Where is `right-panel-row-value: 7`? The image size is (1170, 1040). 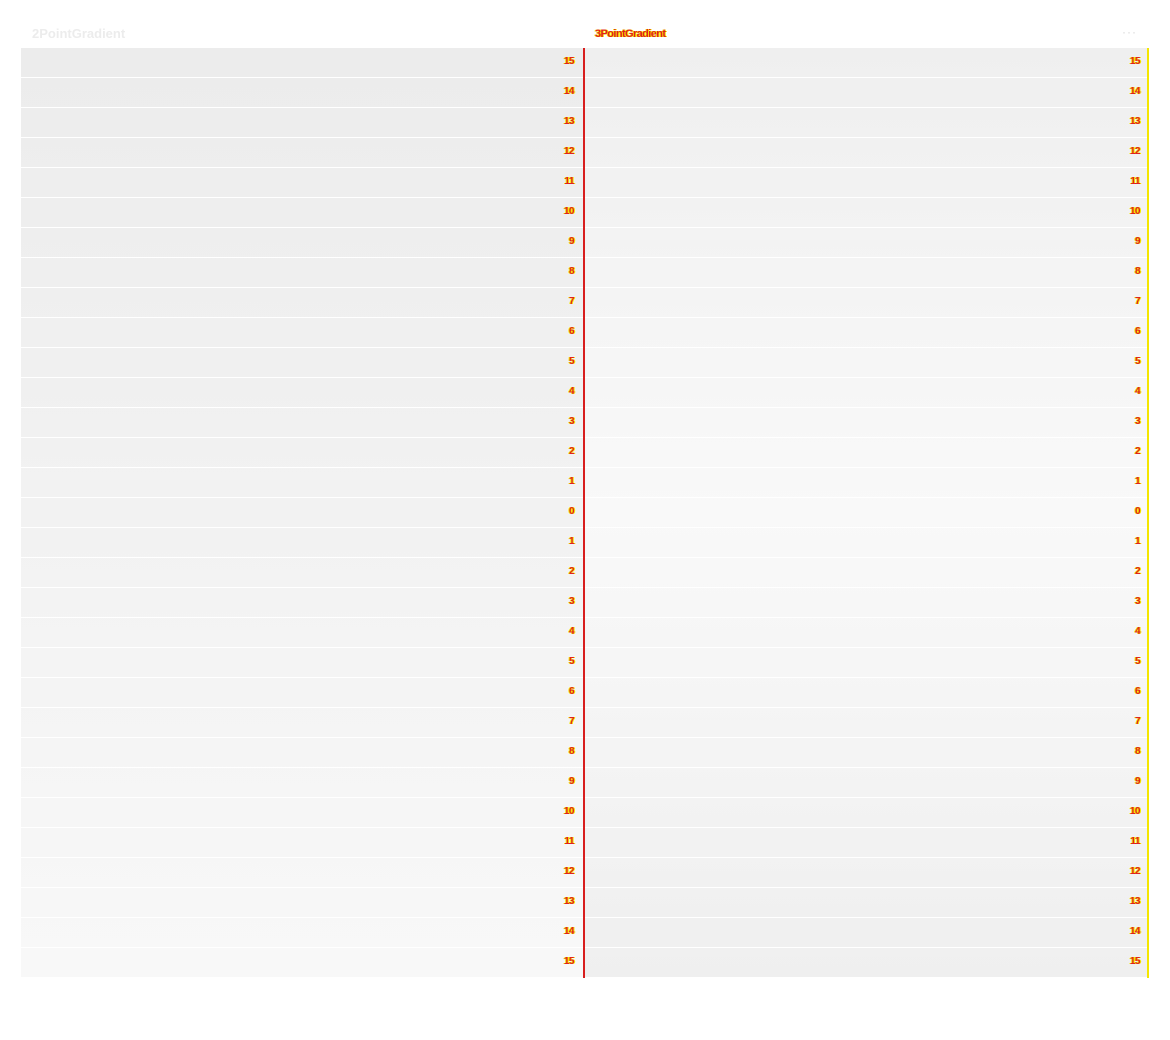 right-panel-row-value: 7 is located at coordinates (1137, 301).